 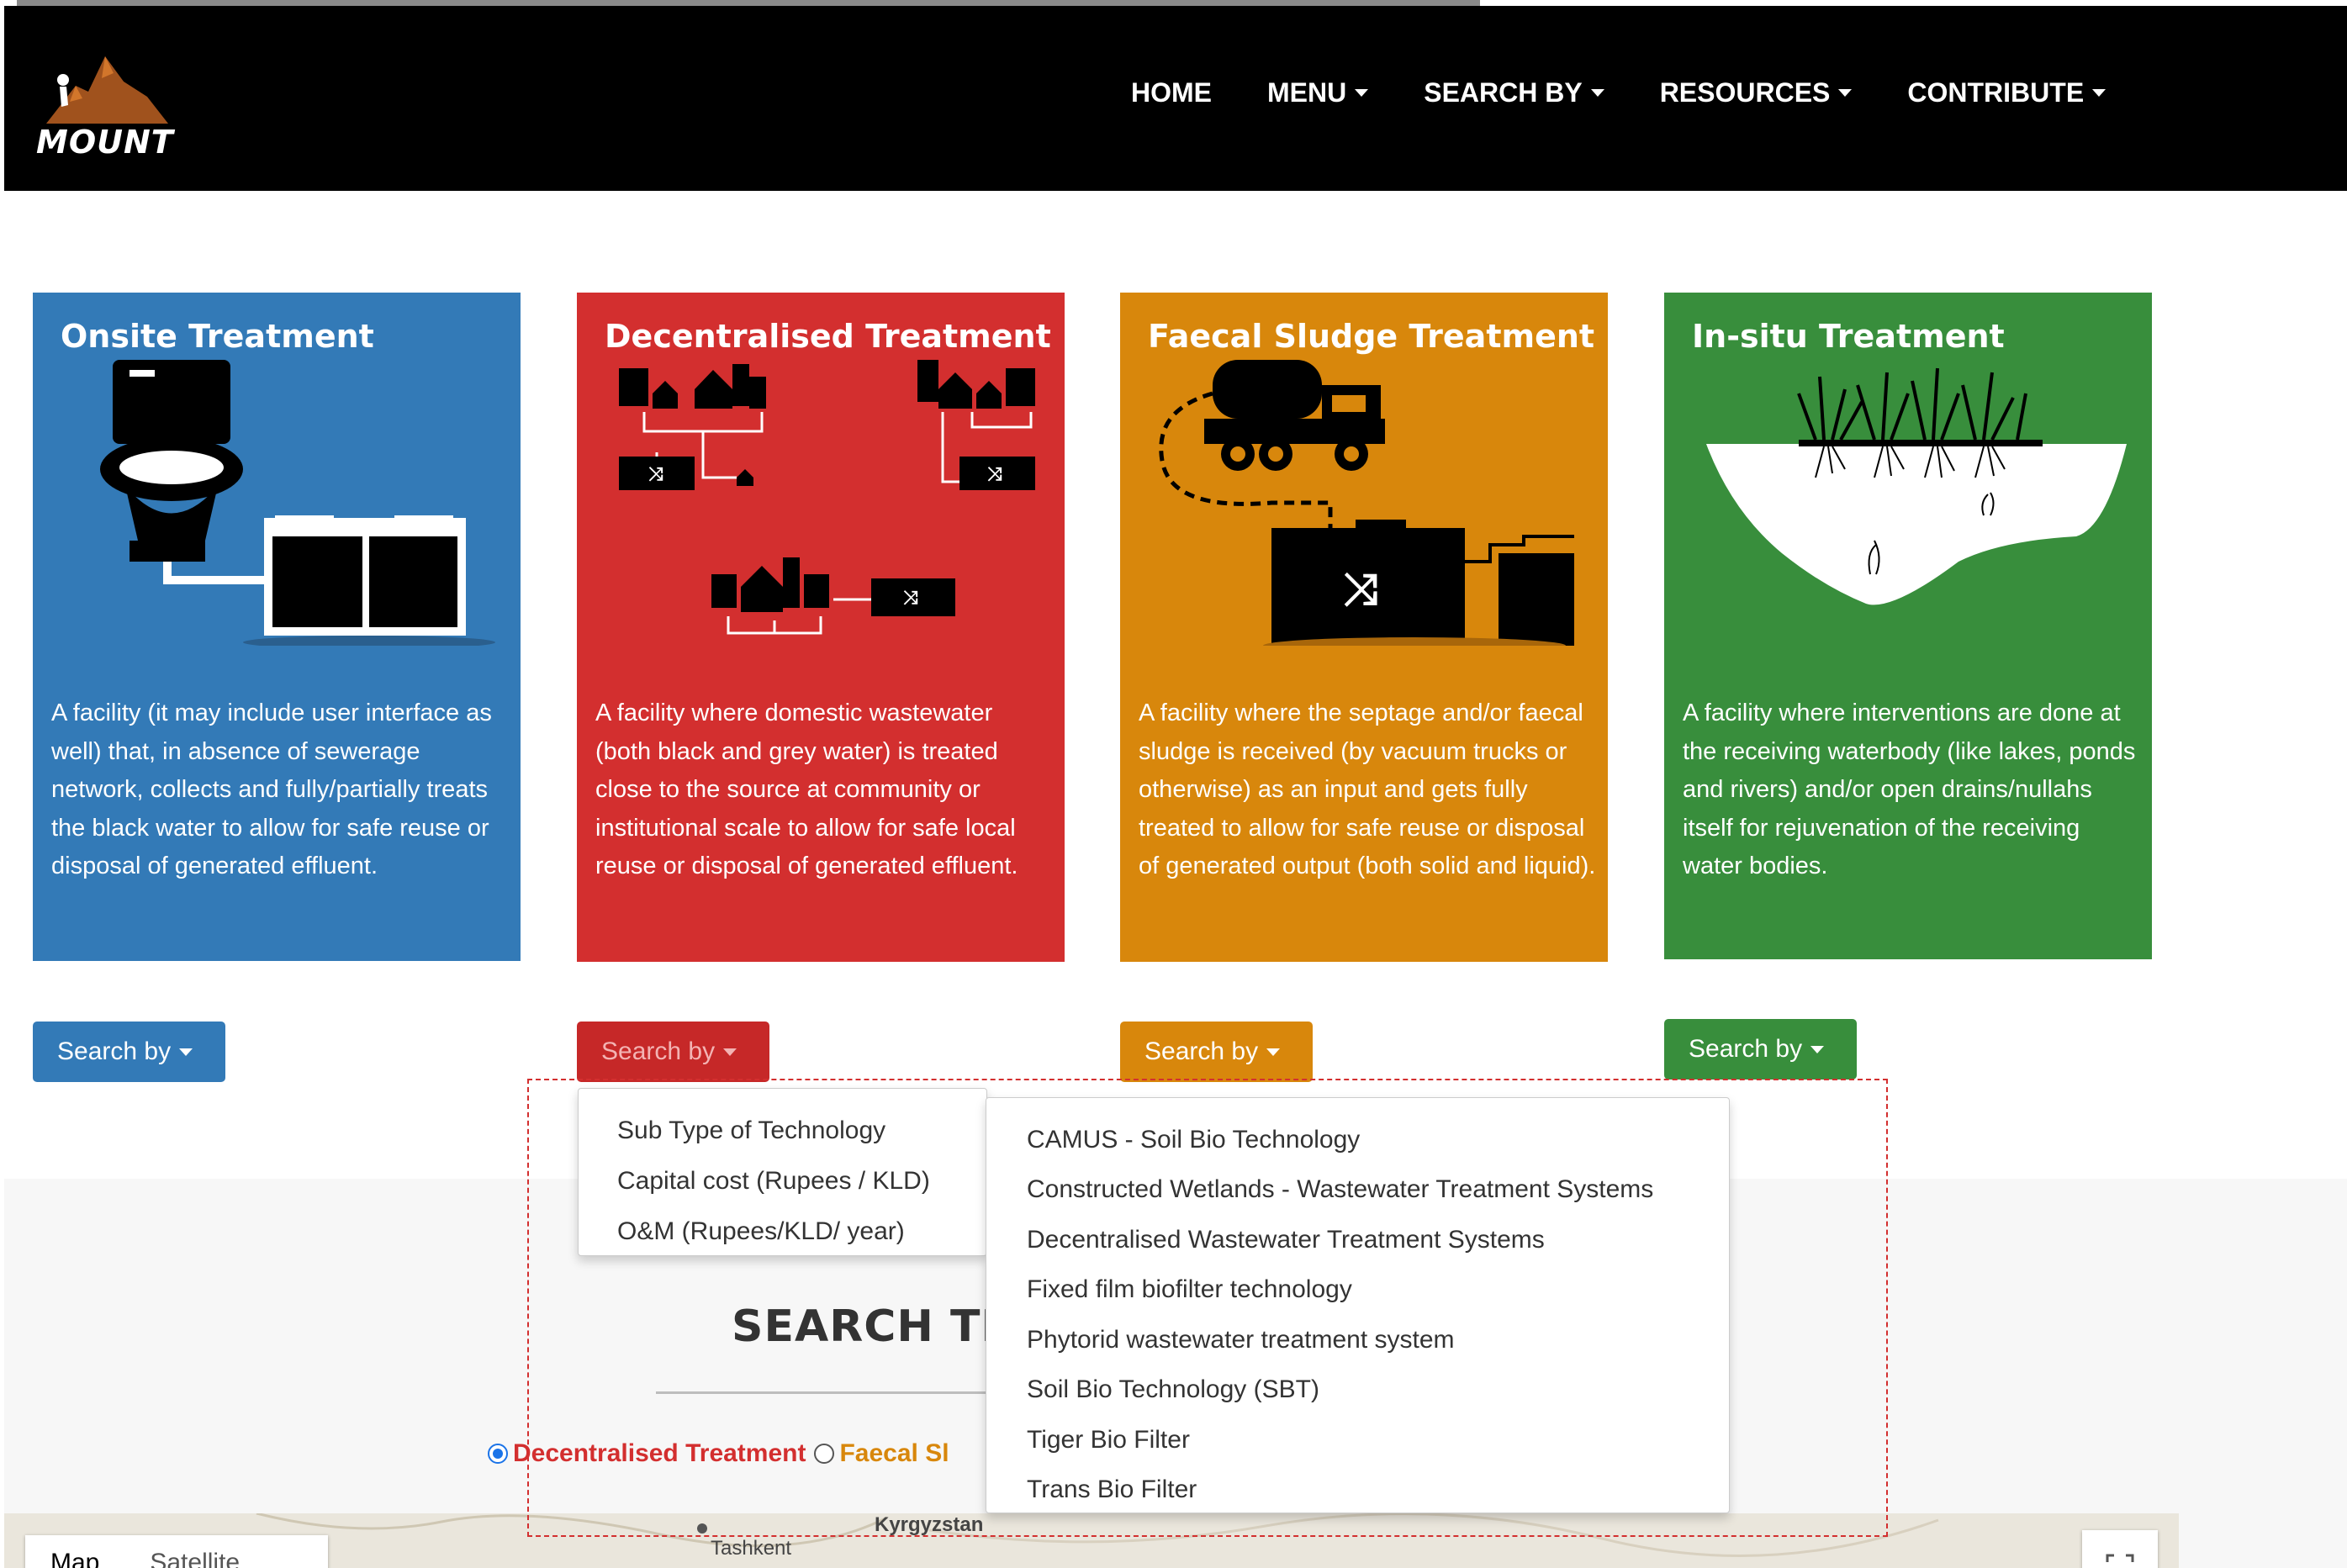 What do you see at coordinates (105, 142) in the screenshot?
I see `logo-text: MOUNT` at bounding box center [105, 142].